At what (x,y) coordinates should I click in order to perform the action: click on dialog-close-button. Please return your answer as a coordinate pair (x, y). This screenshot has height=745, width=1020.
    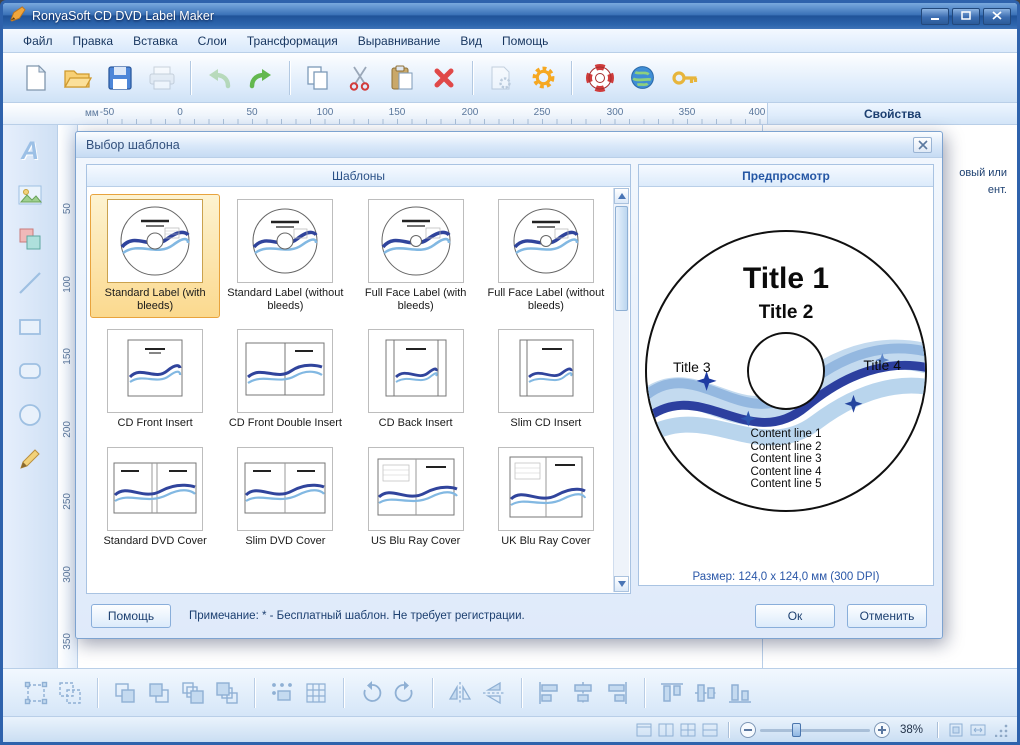
    Looking at the image, I should click on (922, 144).